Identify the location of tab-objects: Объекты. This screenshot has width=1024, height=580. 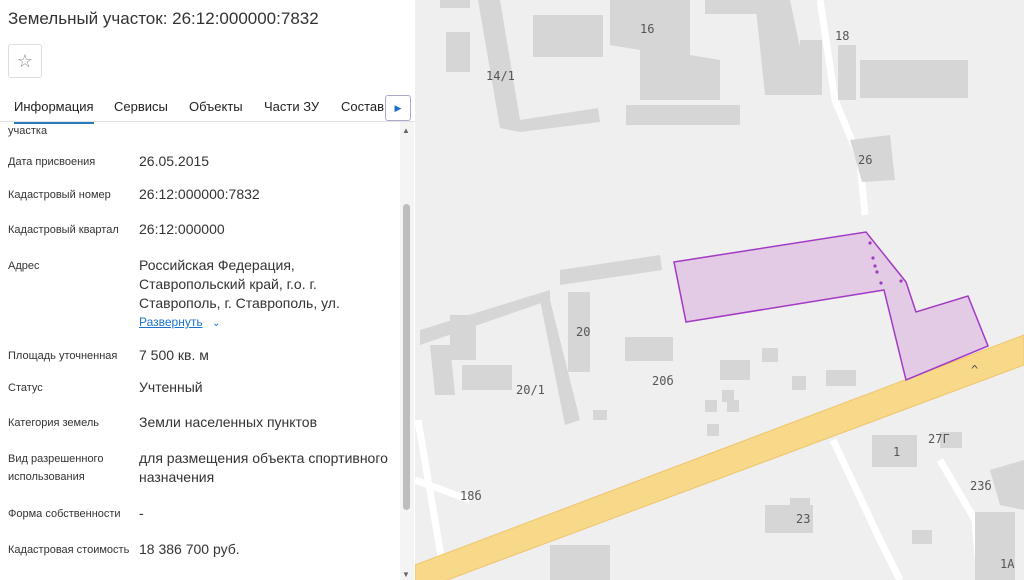
(216, 106).